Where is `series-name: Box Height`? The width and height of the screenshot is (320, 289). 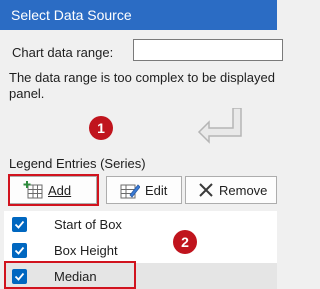
series-name: Box Height is located at coordinates (86, 250).